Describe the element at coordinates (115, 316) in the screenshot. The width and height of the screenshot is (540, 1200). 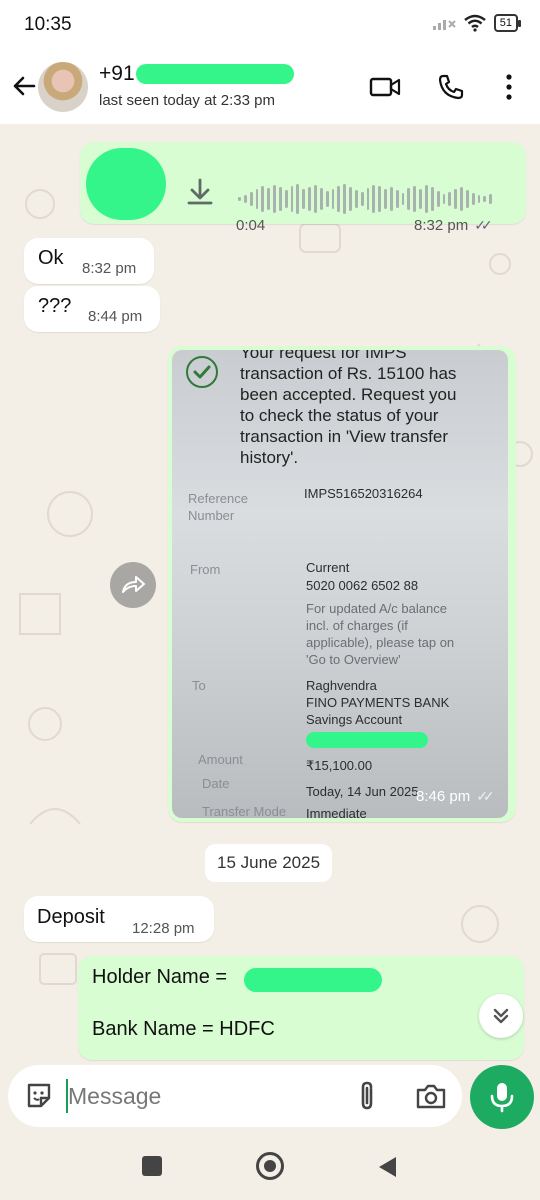
I see `message-time: 8:44 pm` at that location.